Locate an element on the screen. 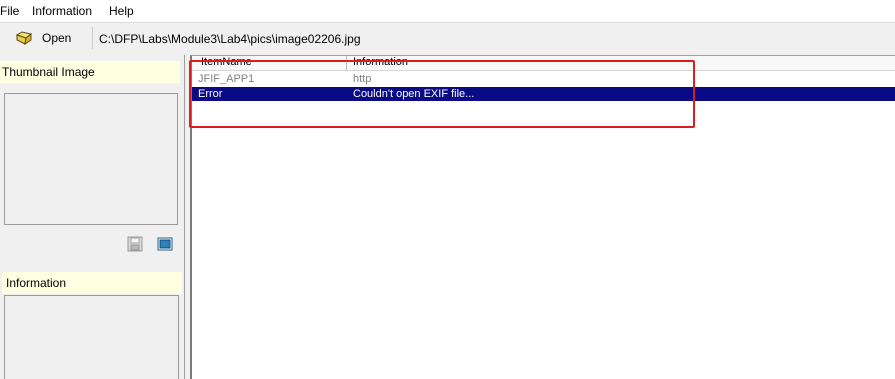 Image resolution: width=895 pixels, height=379 pixels. thumbnail-header: Thumbnail Image is located at coordinates (90, 72).